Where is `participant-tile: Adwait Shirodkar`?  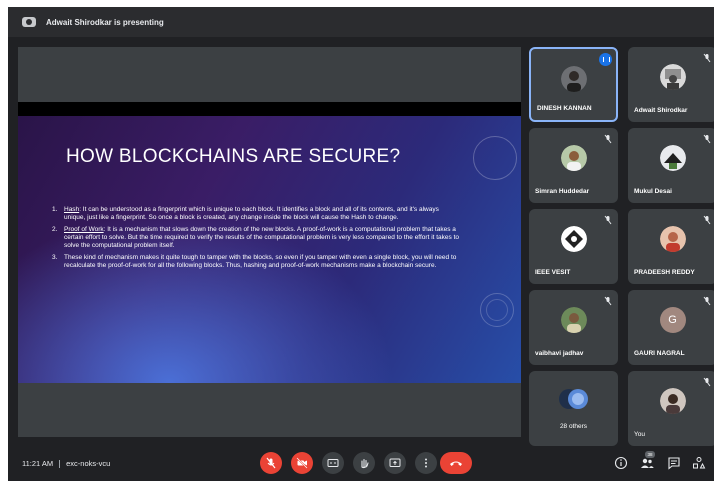 participant-tile: Adwait Shirodkar is located at coordinates (671, 84).